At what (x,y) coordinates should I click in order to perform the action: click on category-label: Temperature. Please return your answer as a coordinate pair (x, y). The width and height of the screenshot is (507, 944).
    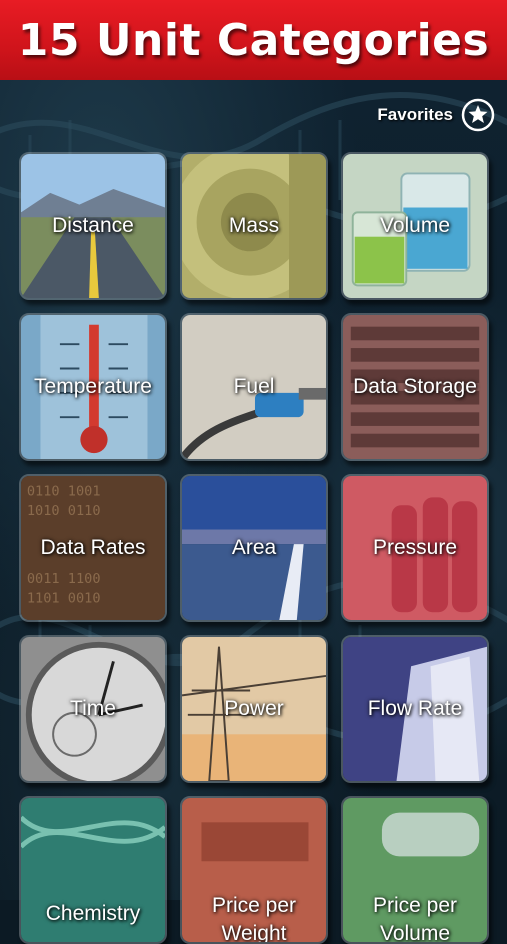
    Looking at the image, I should click on (93, 386).